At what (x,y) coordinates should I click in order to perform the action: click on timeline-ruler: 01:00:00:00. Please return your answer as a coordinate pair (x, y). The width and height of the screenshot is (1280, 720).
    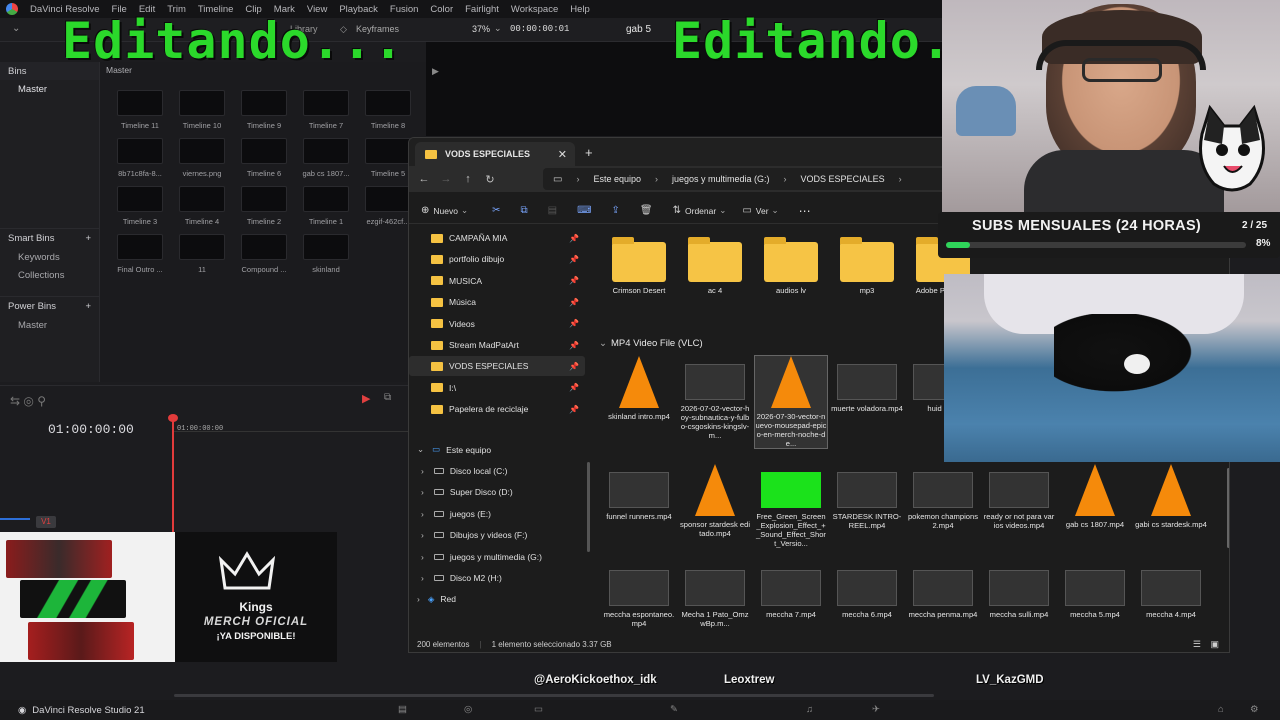
    Looking at the image, I should click on (292, 424).